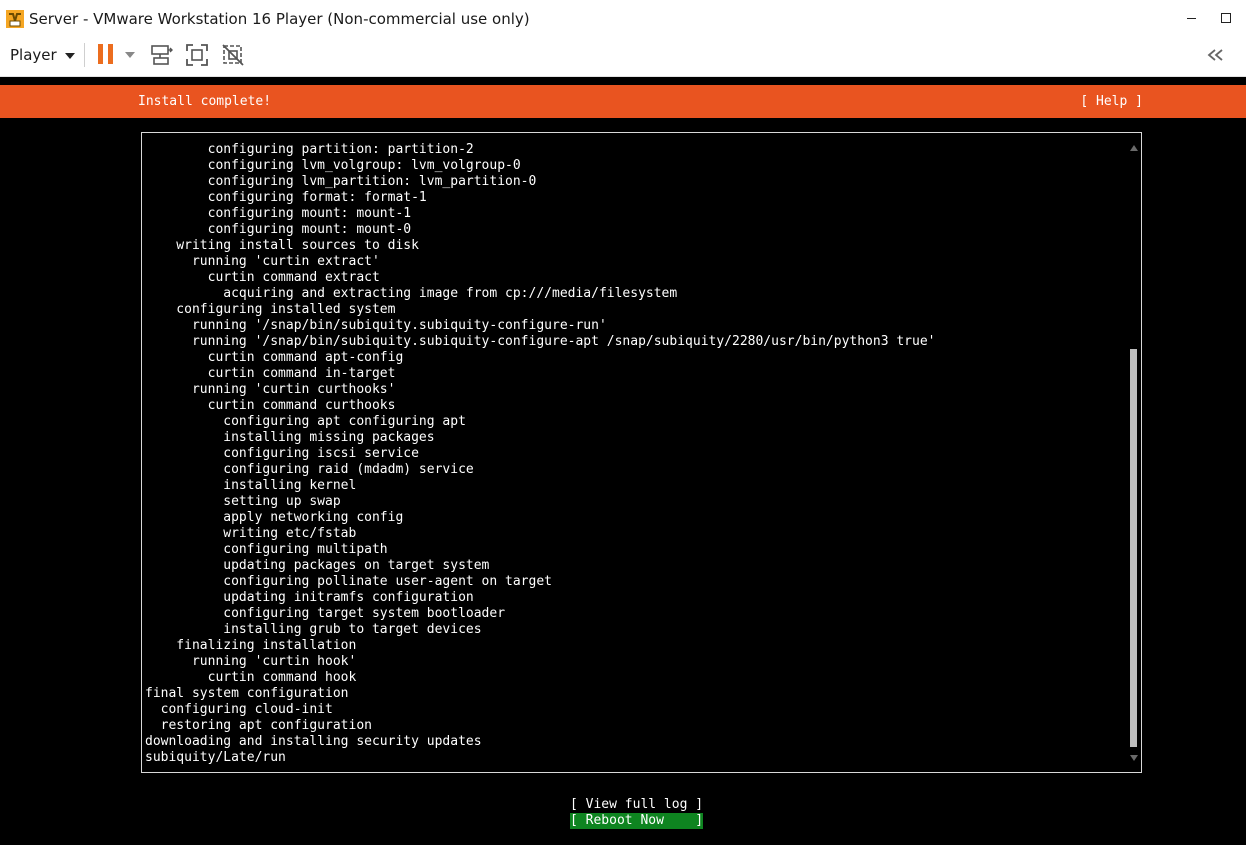 Image resolution: width=1246 pixels, height=845 pixels. What do you see at coordinates (325, 613) in the screenshot?
I see `log-line: configuring target system bootloader` at bounding box center [325, 613].